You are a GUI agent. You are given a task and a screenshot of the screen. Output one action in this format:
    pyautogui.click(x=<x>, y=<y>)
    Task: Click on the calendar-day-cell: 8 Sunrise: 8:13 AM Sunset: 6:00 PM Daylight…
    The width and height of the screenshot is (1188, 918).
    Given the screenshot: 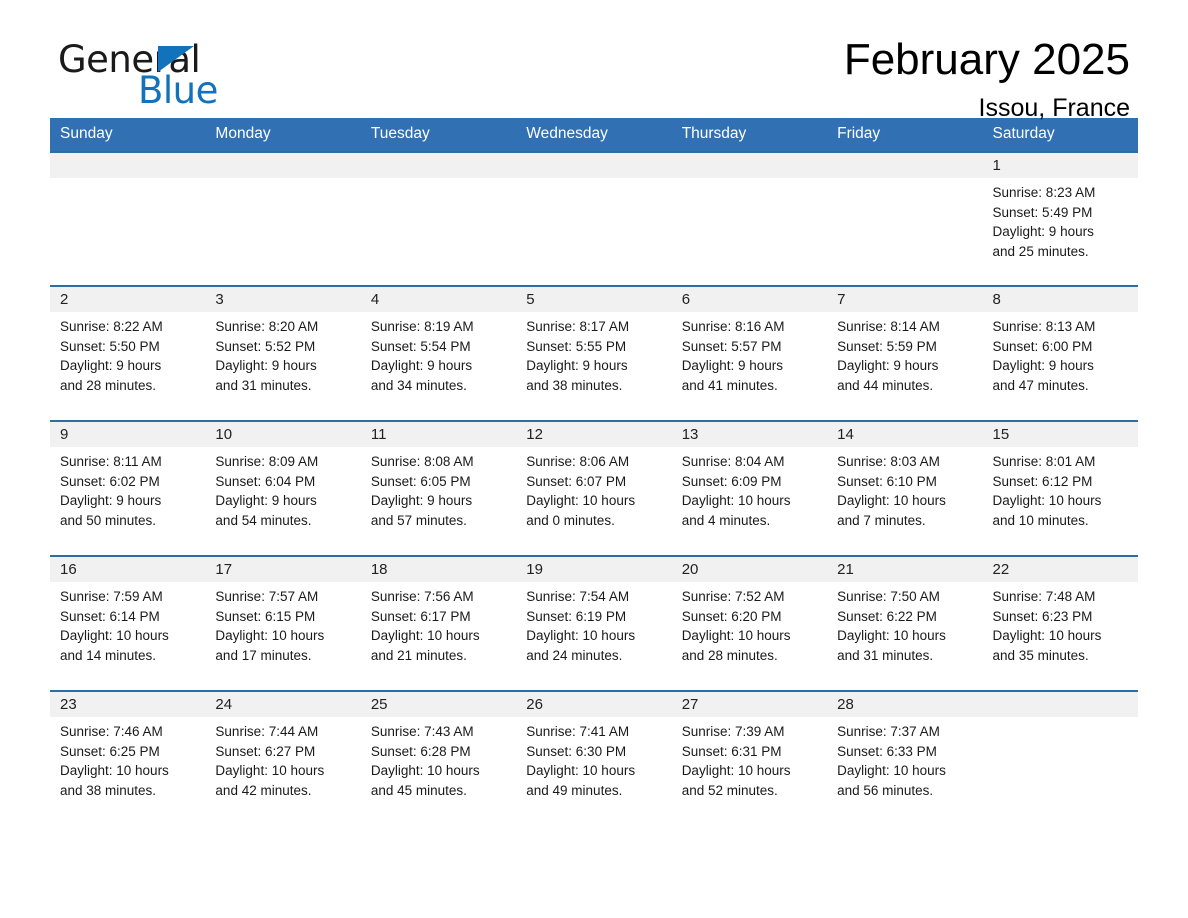 What is the action you would take?
    pyautogui.click(x=1060, y=353)
    